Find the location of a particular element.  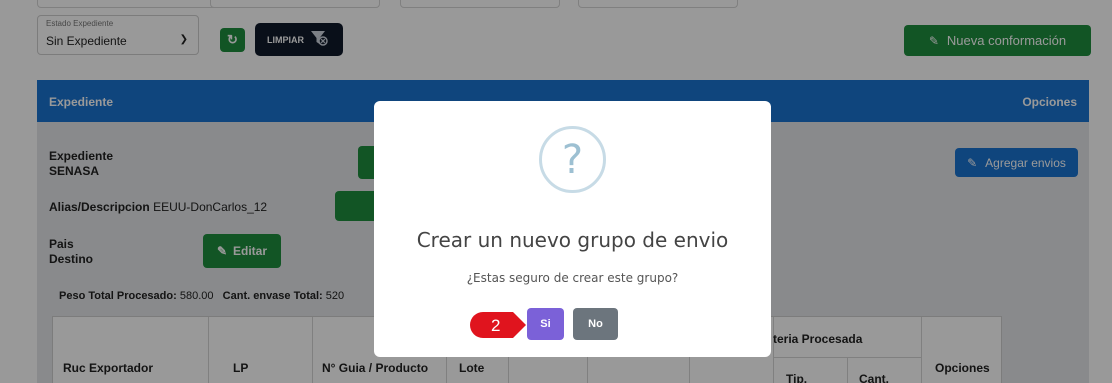

step-number: 2 is located at coordinates (495, 325).